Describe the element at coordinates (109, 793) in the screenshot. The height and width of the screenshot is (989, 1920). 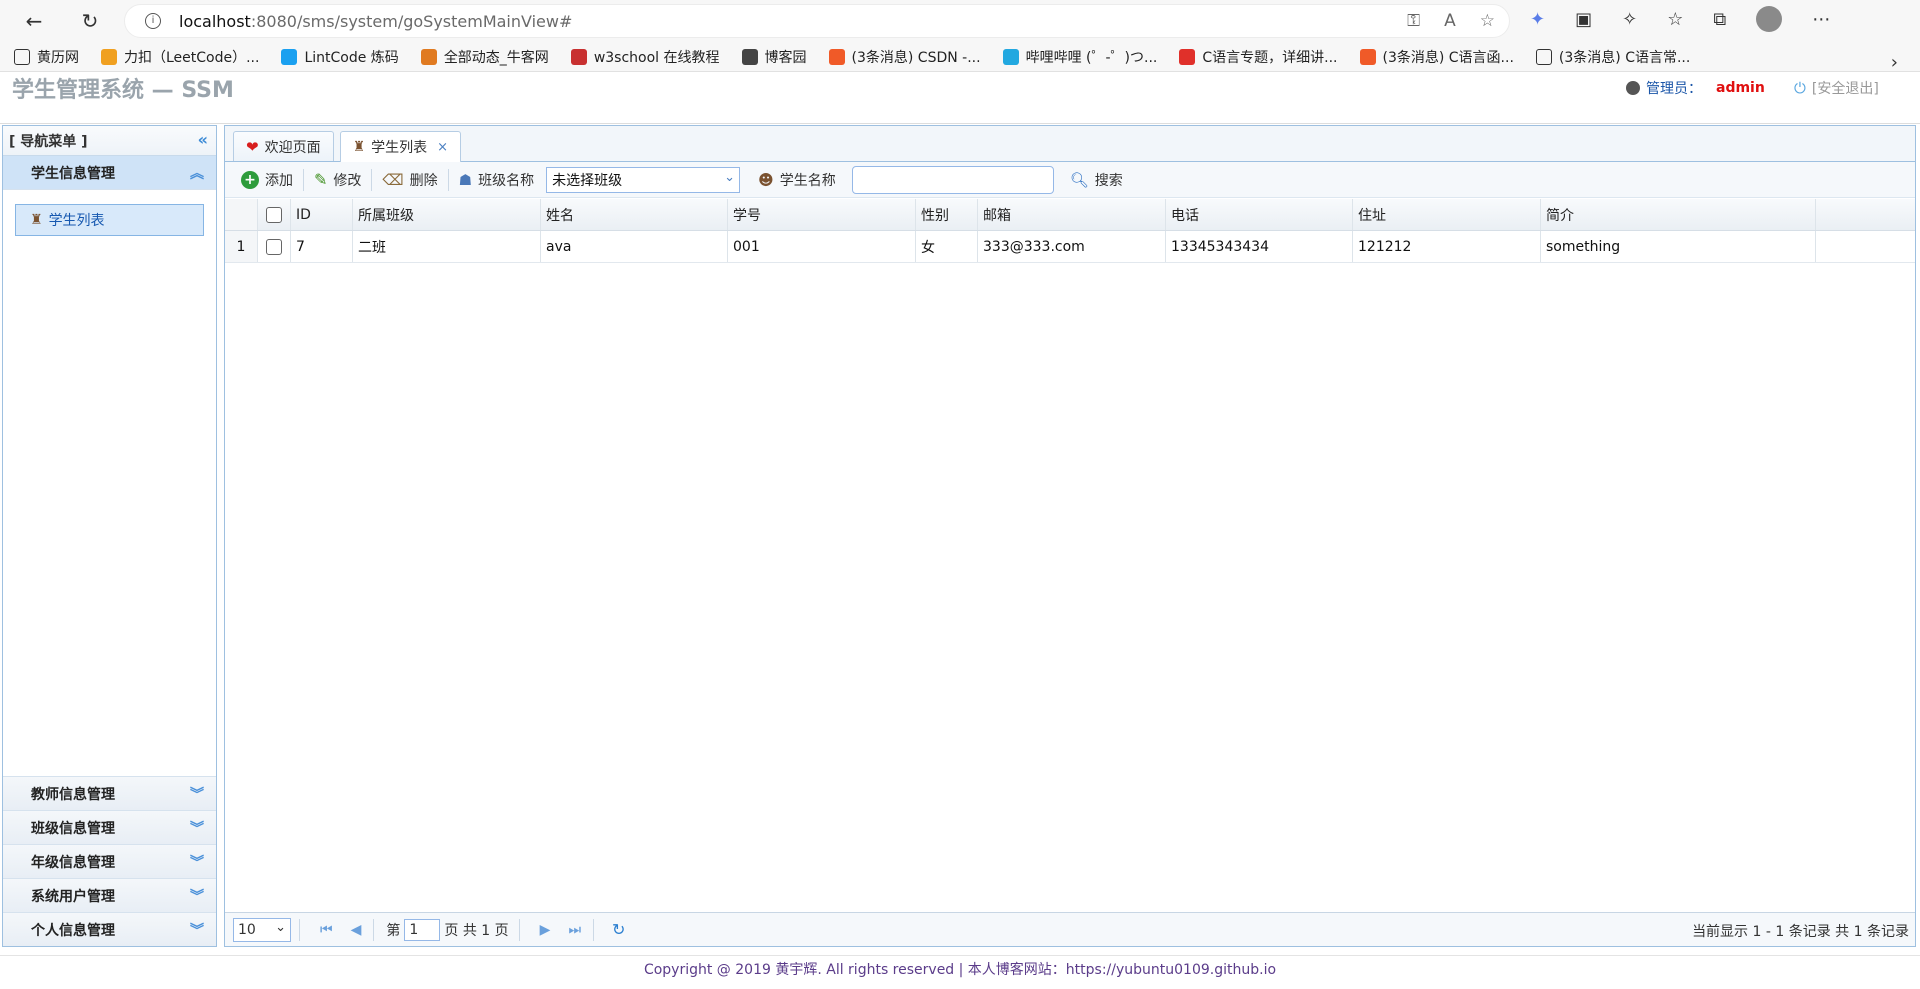
I see `sidebar-section-teacher: 教师信息管理 ︾` at that location.